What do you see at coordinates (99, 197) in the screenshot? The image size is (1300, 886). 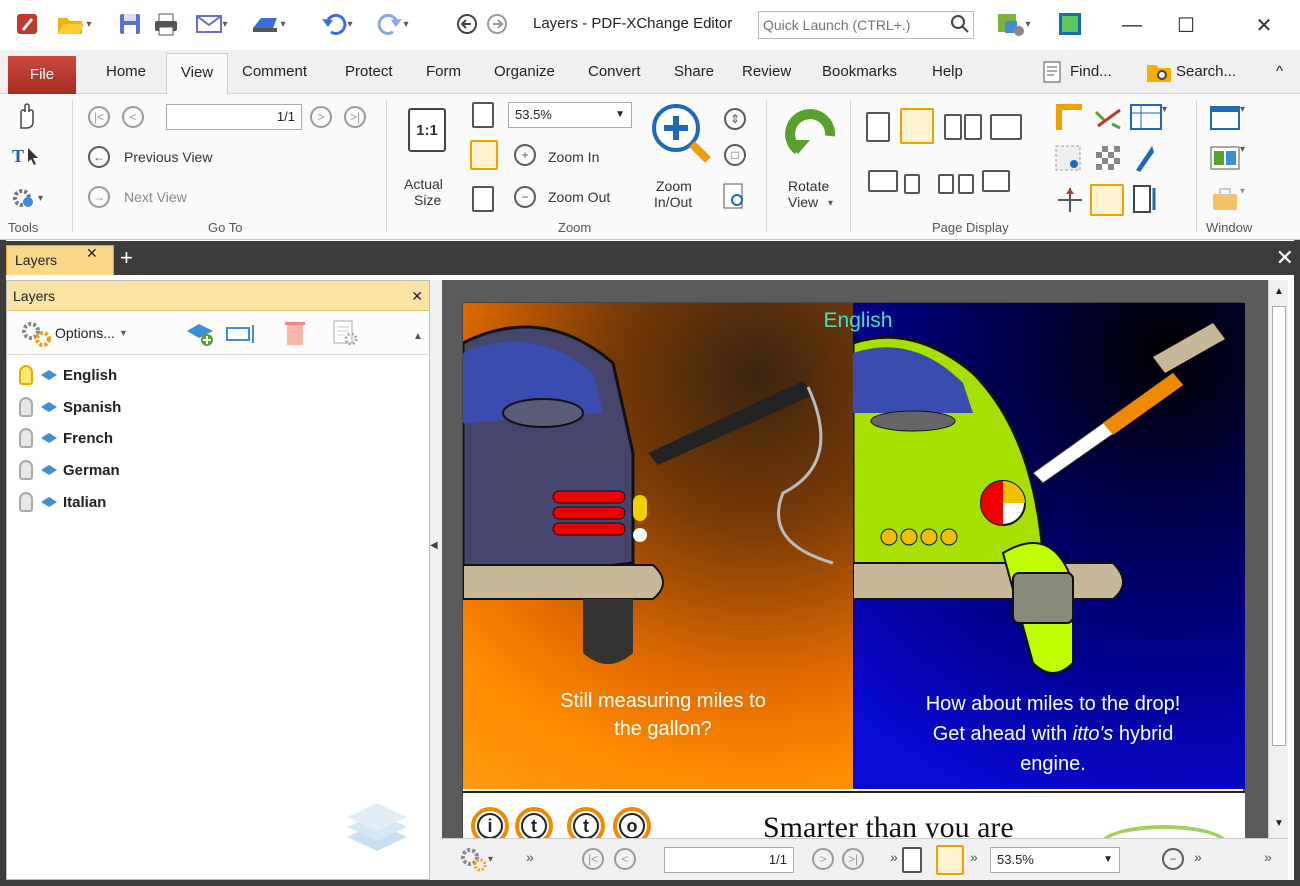 I see `next-view-icon: →` at bounding box center [99, 197].